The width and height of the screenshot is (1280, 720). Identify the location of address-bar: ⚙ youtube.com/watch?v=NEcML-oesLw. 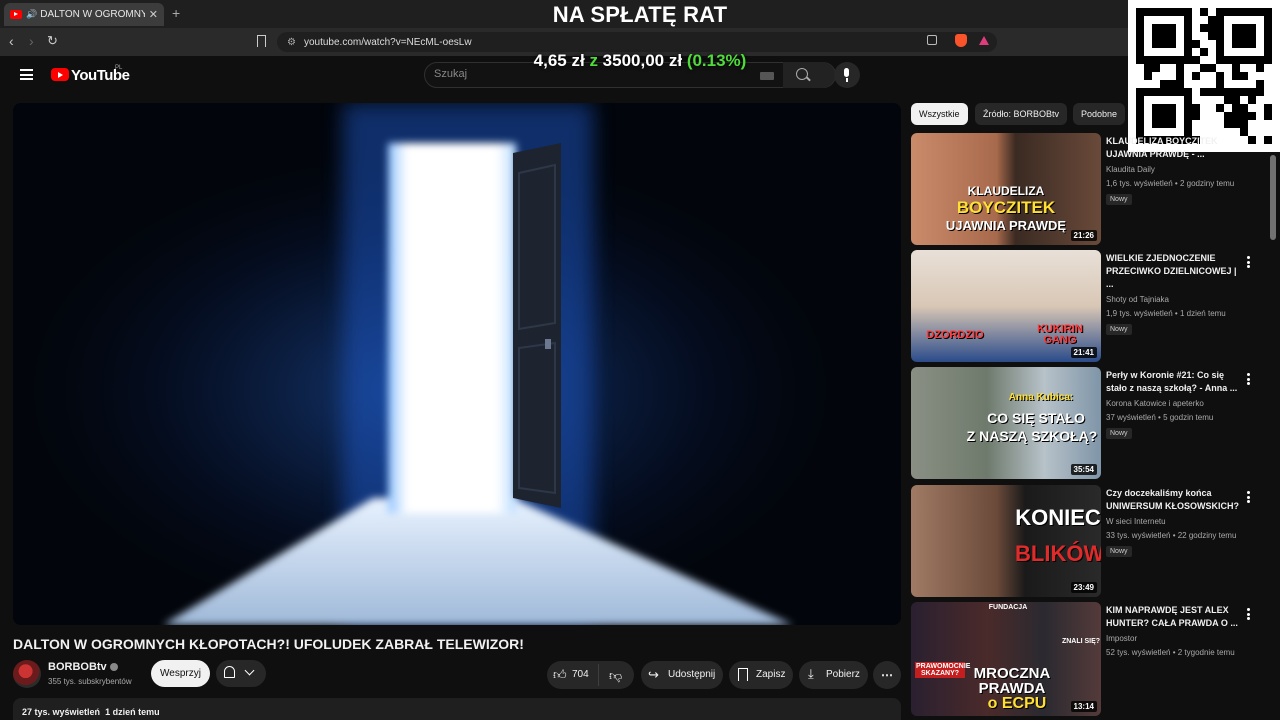
(637, 42).